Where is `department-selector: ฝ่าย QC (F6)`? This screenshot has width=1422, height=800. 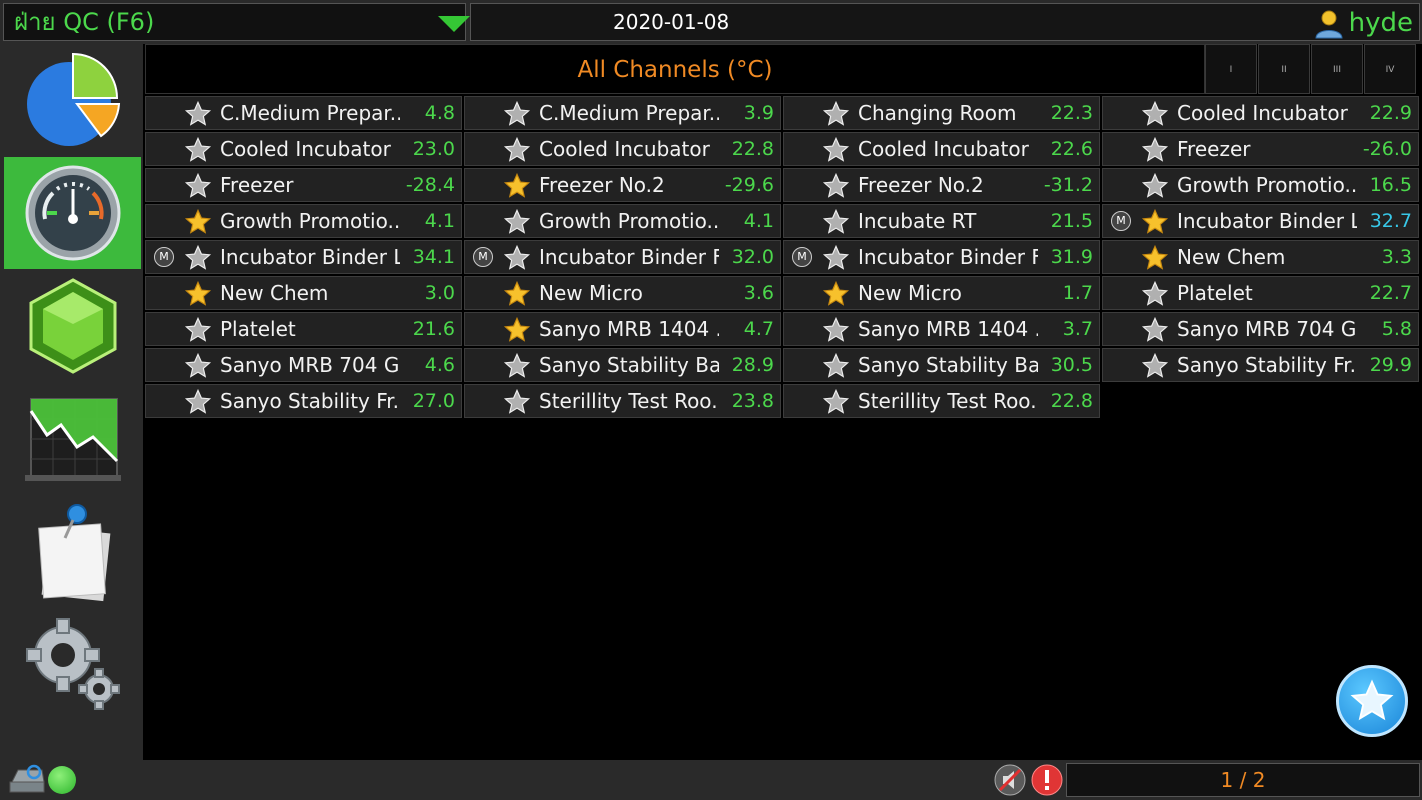 department-selector: ฝ่าย QC (F6) is located at coordinates (236, 22).